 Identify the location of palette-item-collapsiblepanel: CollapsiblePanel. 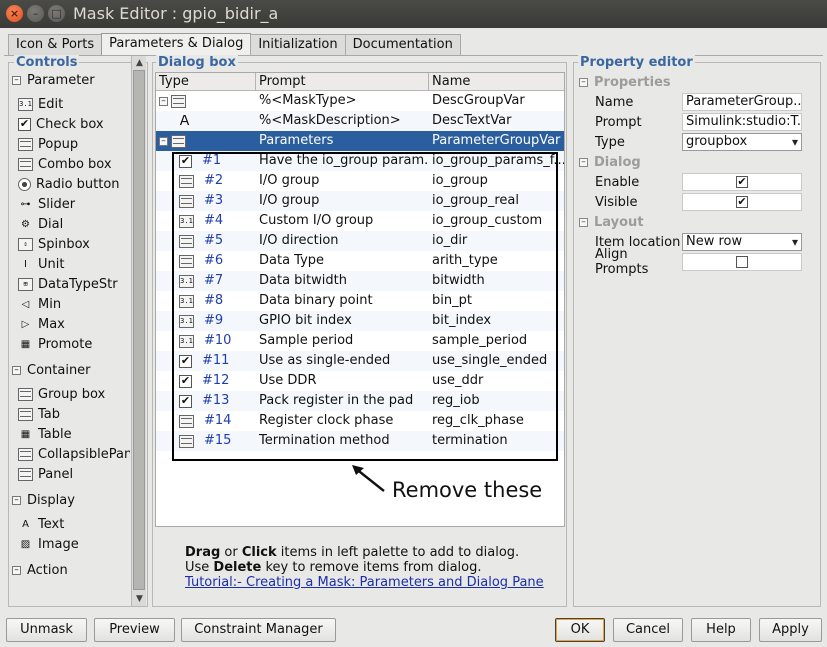
(70, 454).